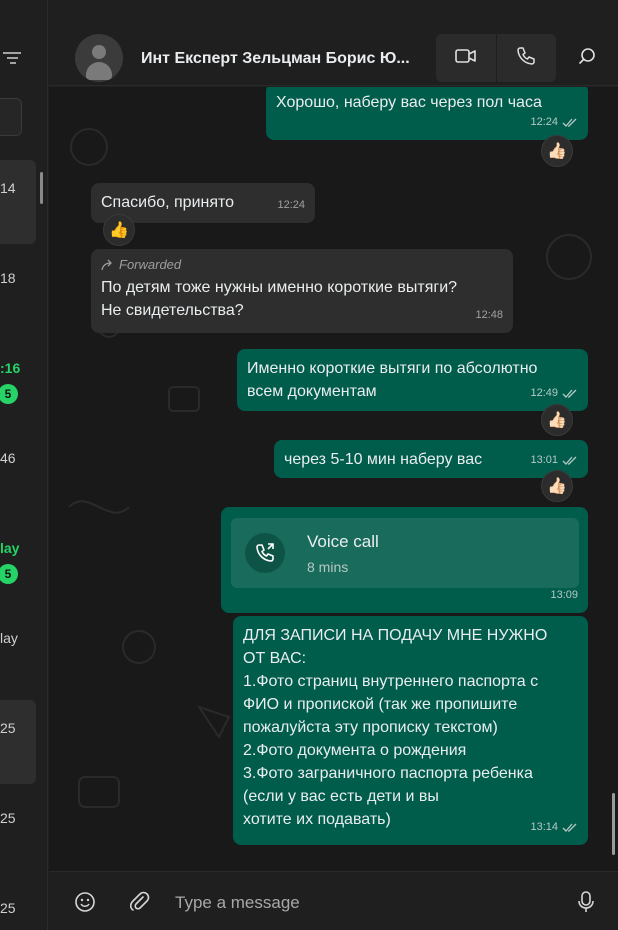 This screenshot has width=618, height=930. What do you see at coordinates (8, 188) in the screenshot?
I see `chat-list-item-time: 14` at bounding box center [8, 188].